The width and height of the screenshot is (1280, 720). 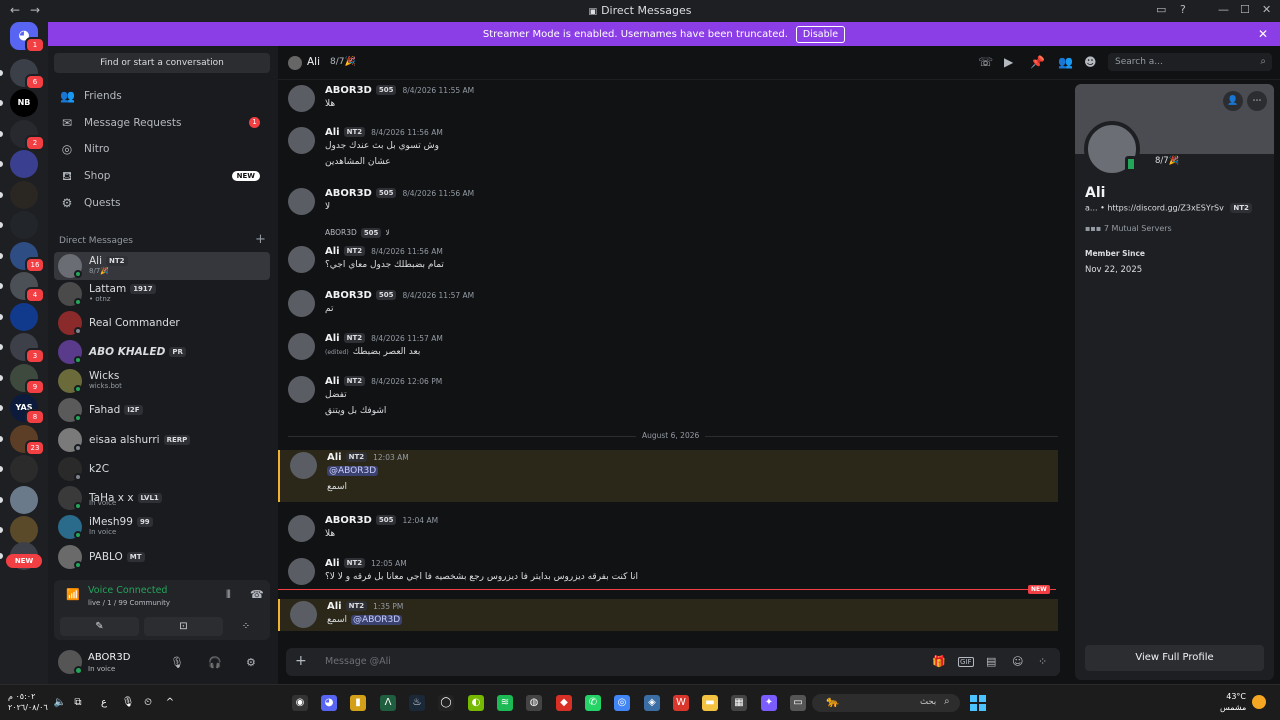 What do you see at coordinates (246, 626) in the screenshot?
I see `activities-button: ⁘` at bounding box center [246, 626].